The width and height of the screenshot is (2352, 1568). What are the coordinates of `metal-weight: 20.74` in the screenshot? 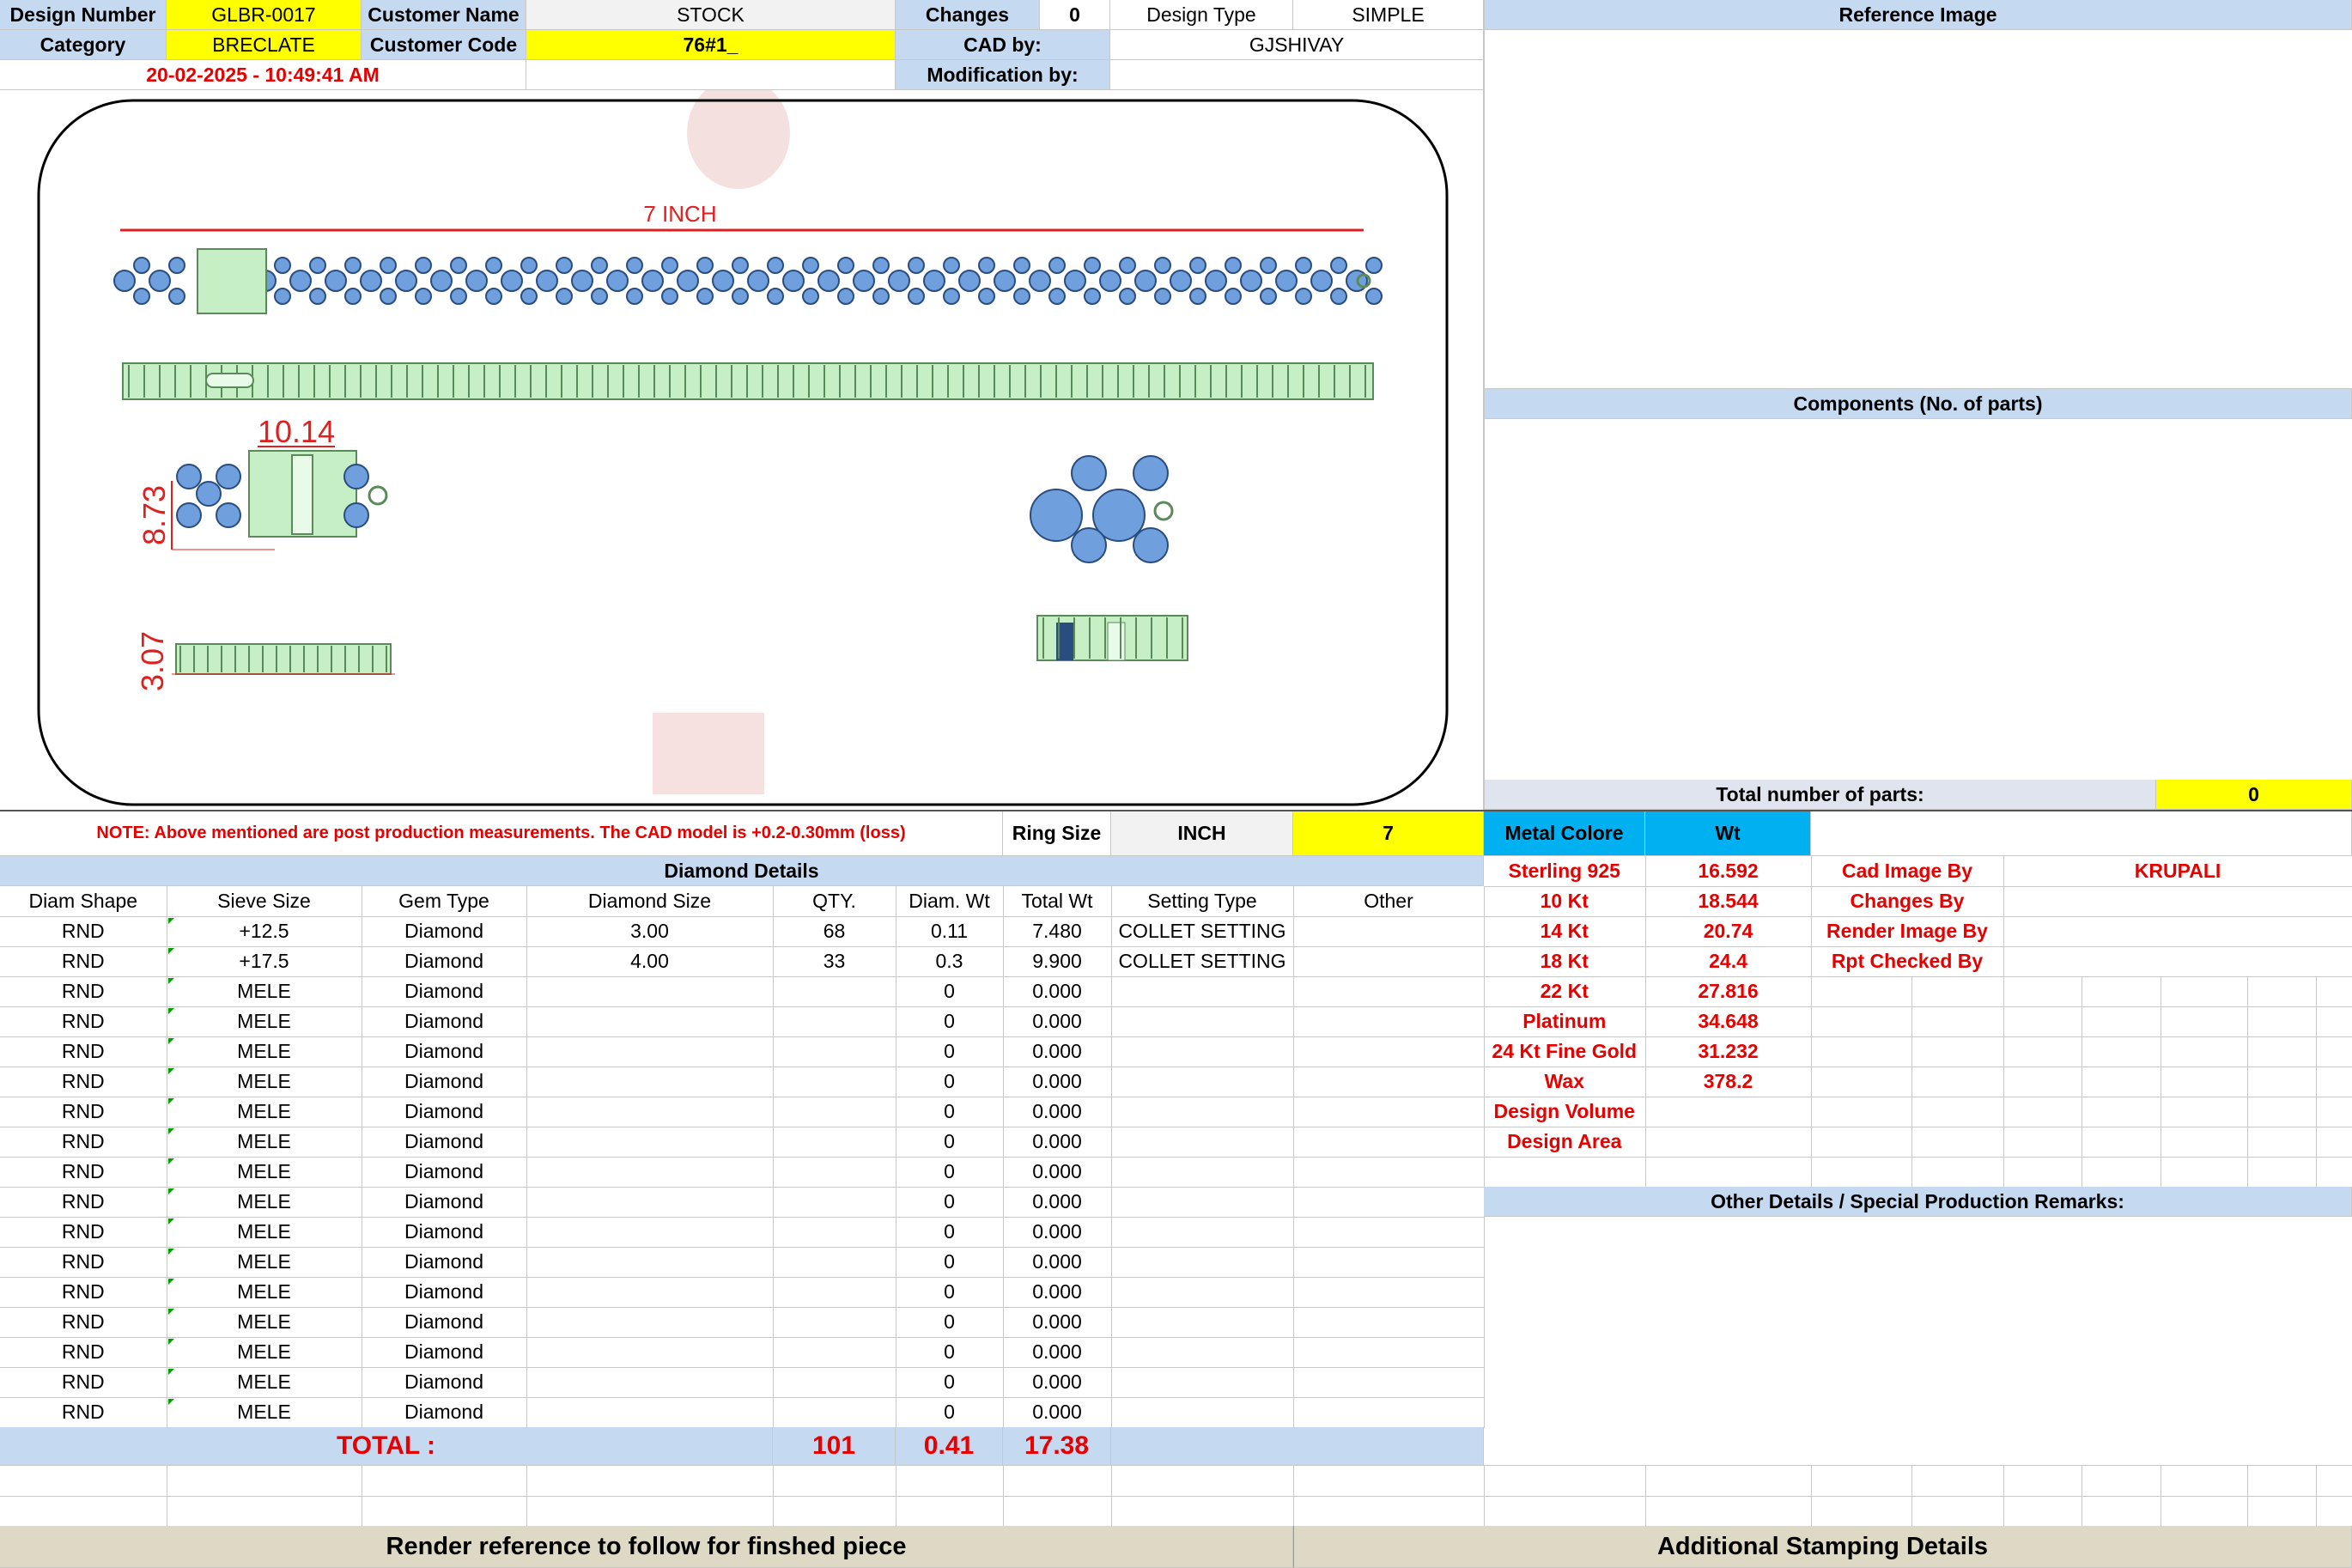 It's located at (1728, 931).